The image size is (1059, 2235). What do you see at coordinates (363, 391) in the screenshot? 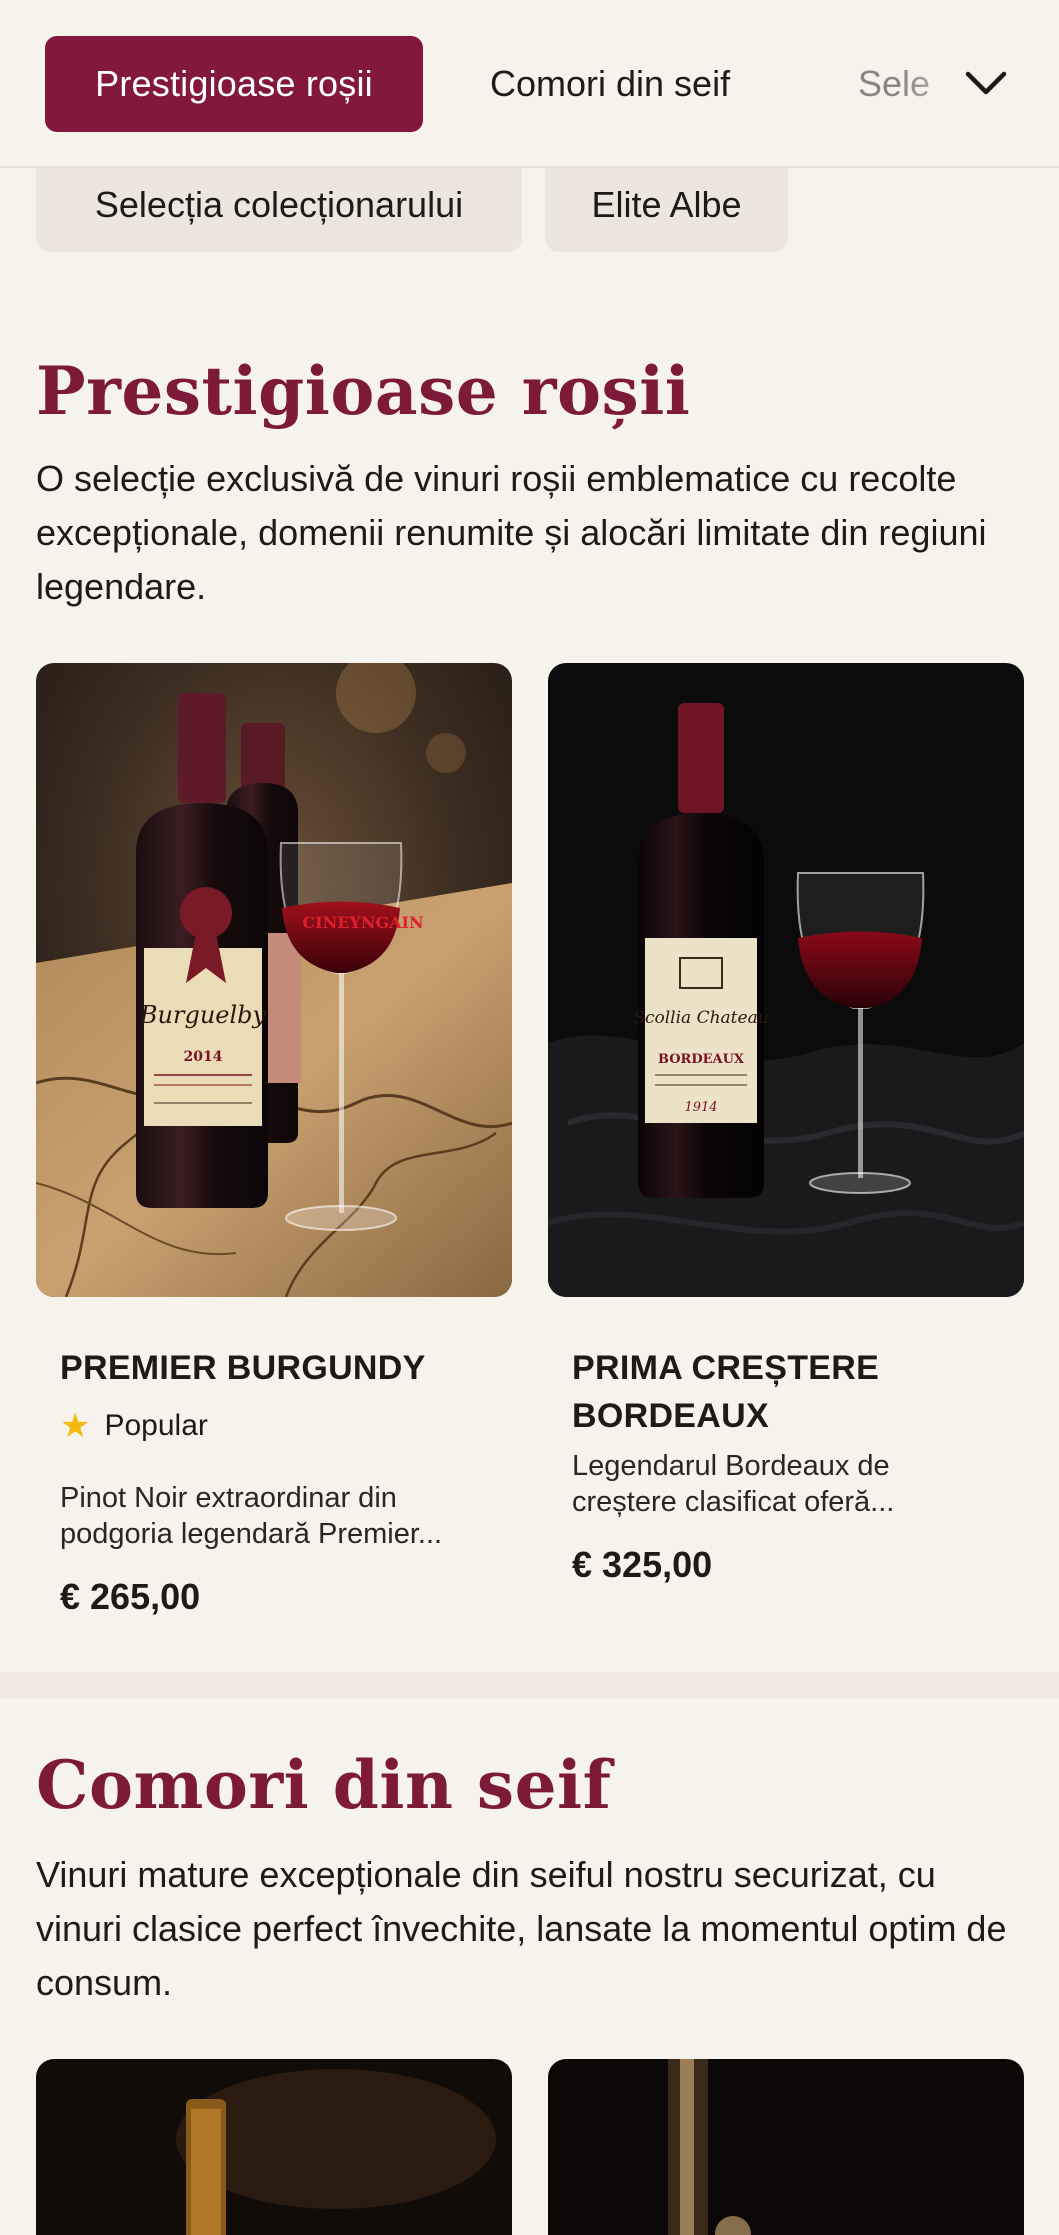
I see `section-title: Prestigioase roșii` at bounding box center [363, 391].